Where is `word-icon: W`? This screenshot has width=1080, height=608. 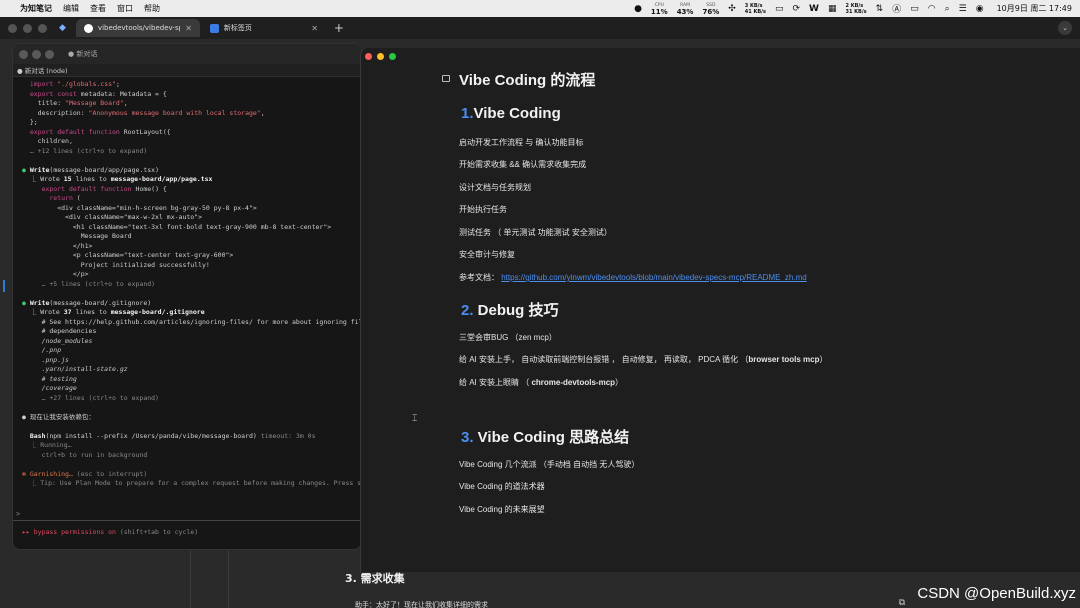 word-icon: W is located at coordinates (814, 9).